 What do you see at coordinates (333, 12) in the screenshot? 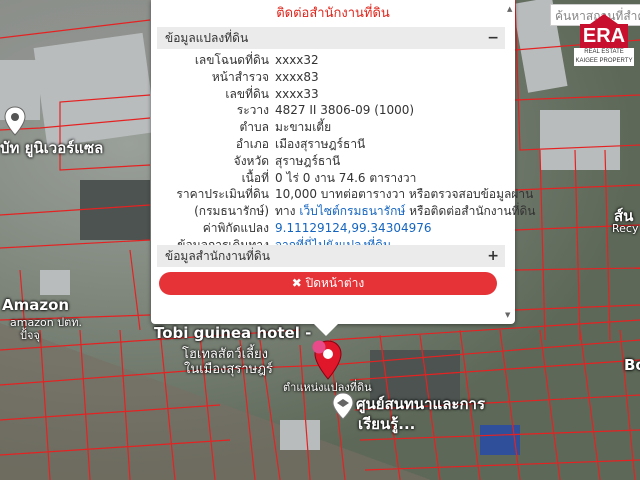
I see `contact-land-office-link: ติดต่อสำนักงานที่ดิน` at bounding box center [333, 12].